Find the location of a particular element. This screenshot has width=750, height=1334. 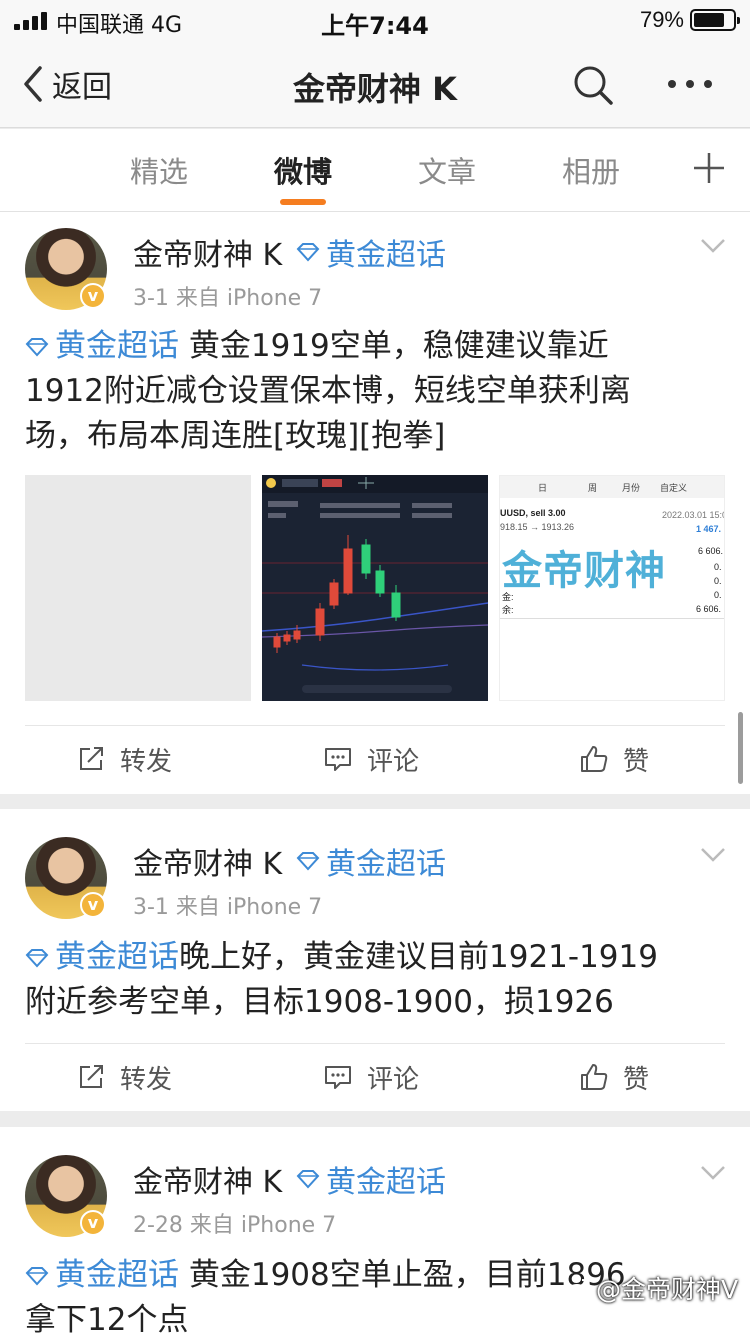

trade-prices: 918.15 → 1913.26 is located at coordinates (537, 527).